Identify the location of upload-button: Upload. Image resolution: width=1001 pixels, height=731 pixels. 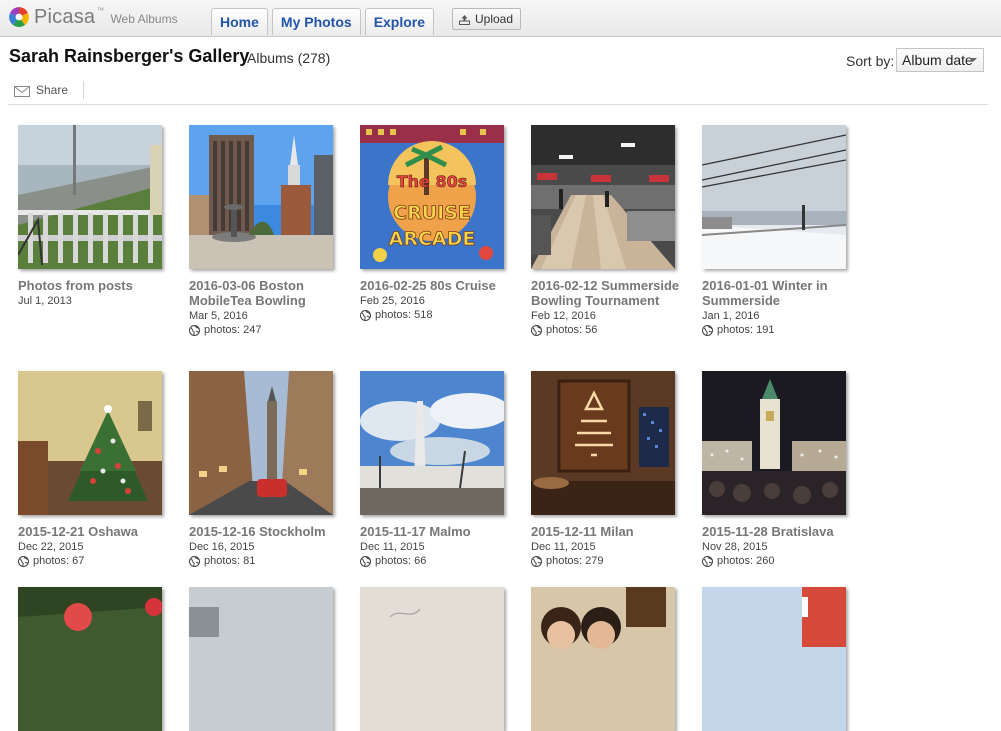
(487, 19).